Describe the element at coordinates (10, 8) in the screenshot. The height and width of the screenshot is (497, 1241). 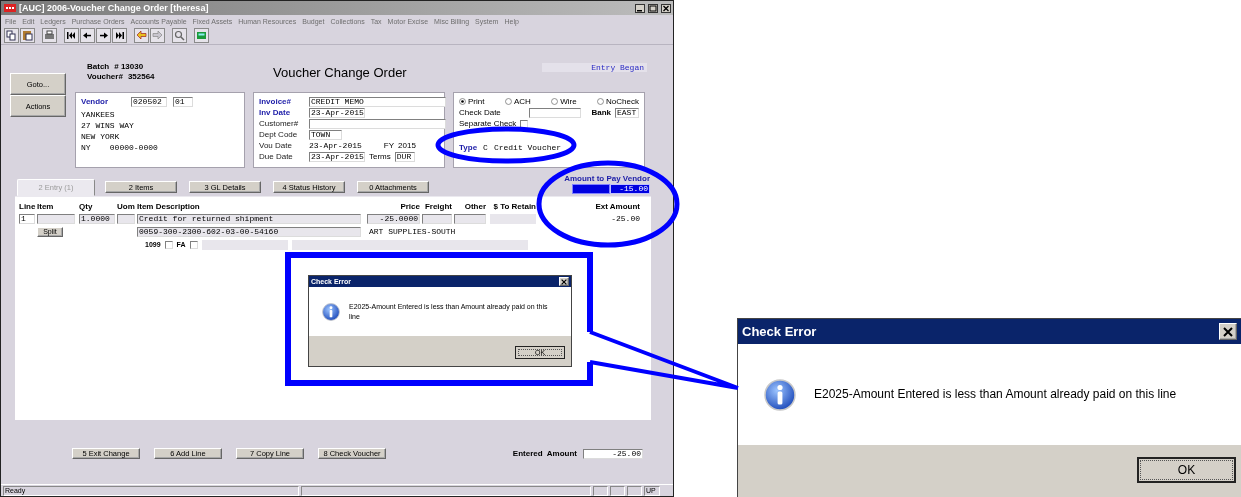
I see `app-icon` at that location.